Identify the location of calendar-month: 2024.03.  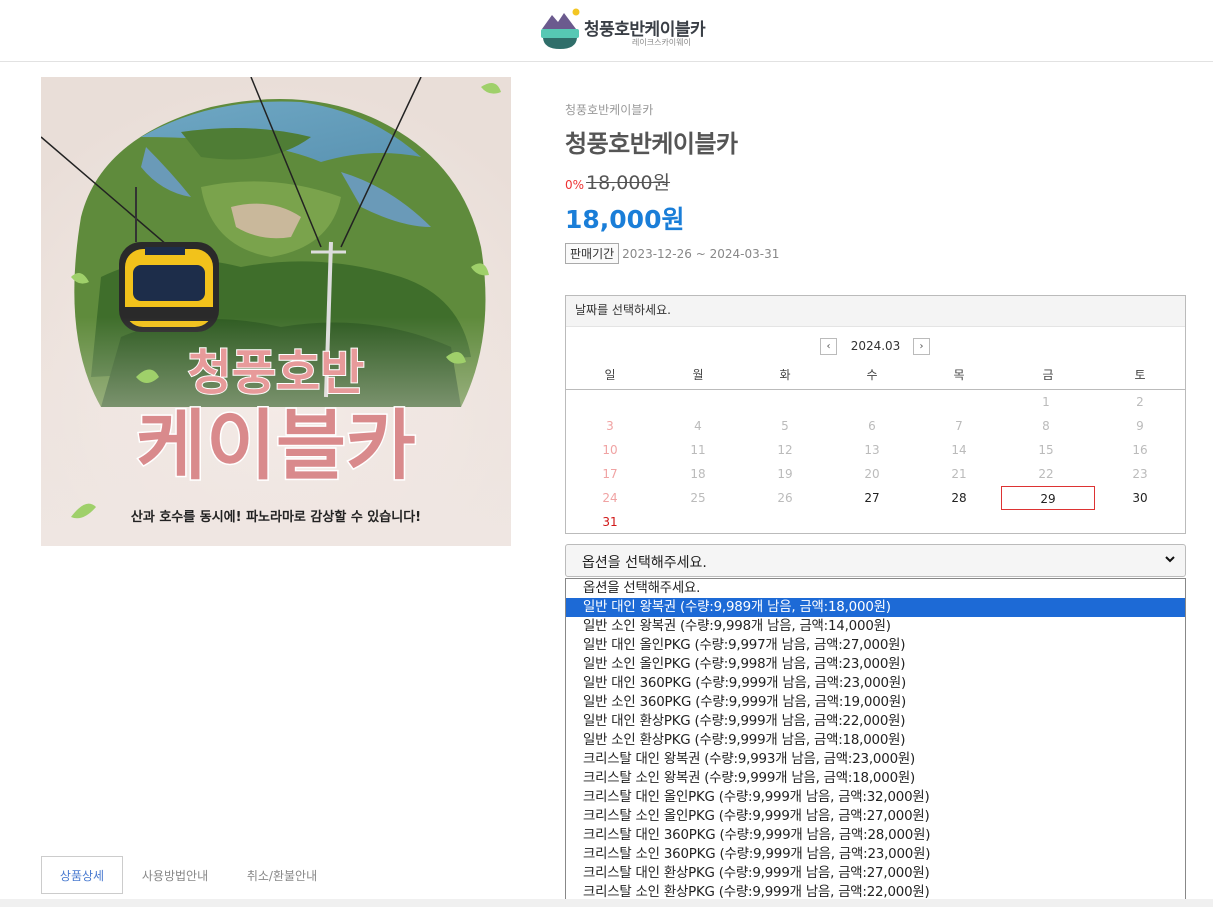
(875, 346).